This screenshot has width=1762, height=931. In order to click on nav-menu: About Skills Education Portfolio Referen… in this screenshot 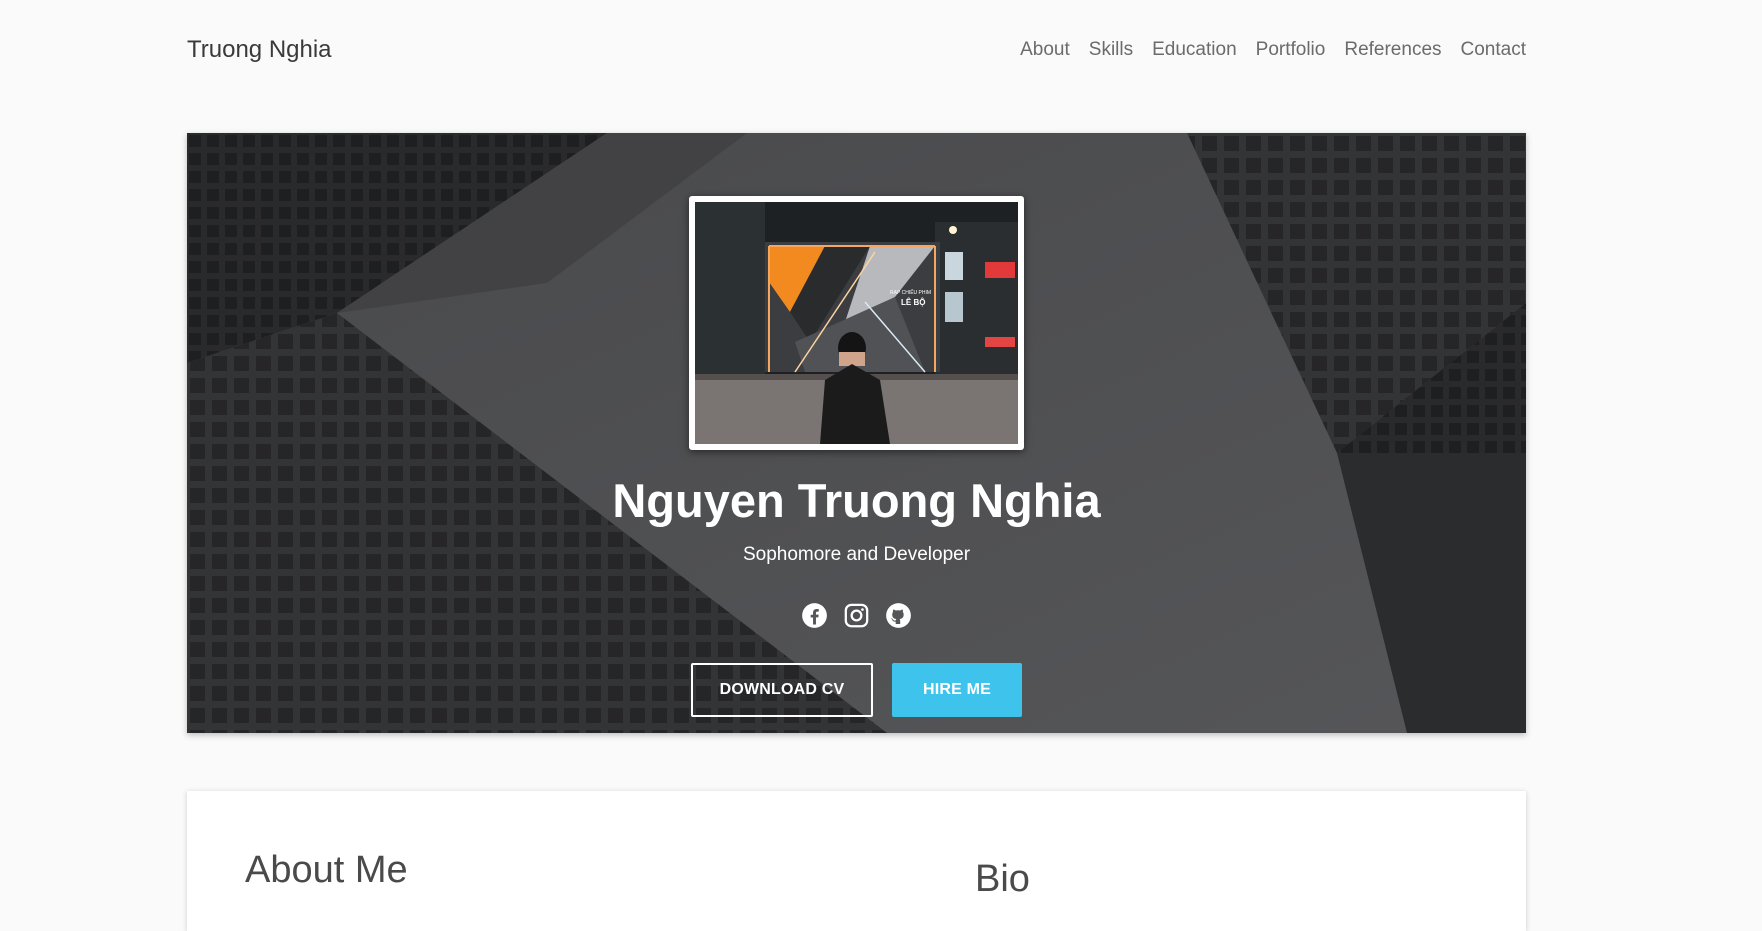, I will do `click(1273, 50)`.